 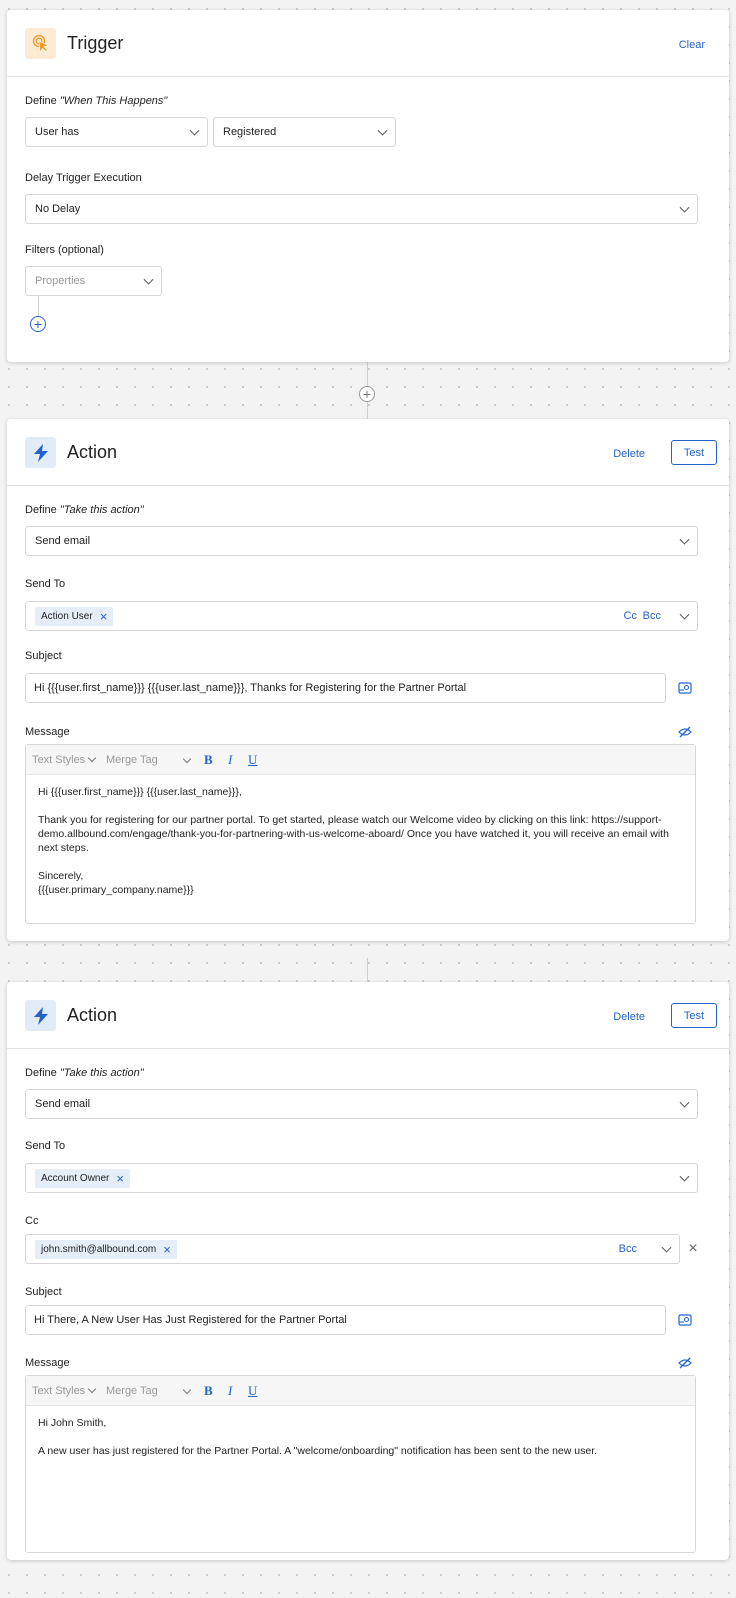 What do you see at coordinates (38, 306) in the screenshot?
I see `filter-connector-line` at bounding box center [38, 306].